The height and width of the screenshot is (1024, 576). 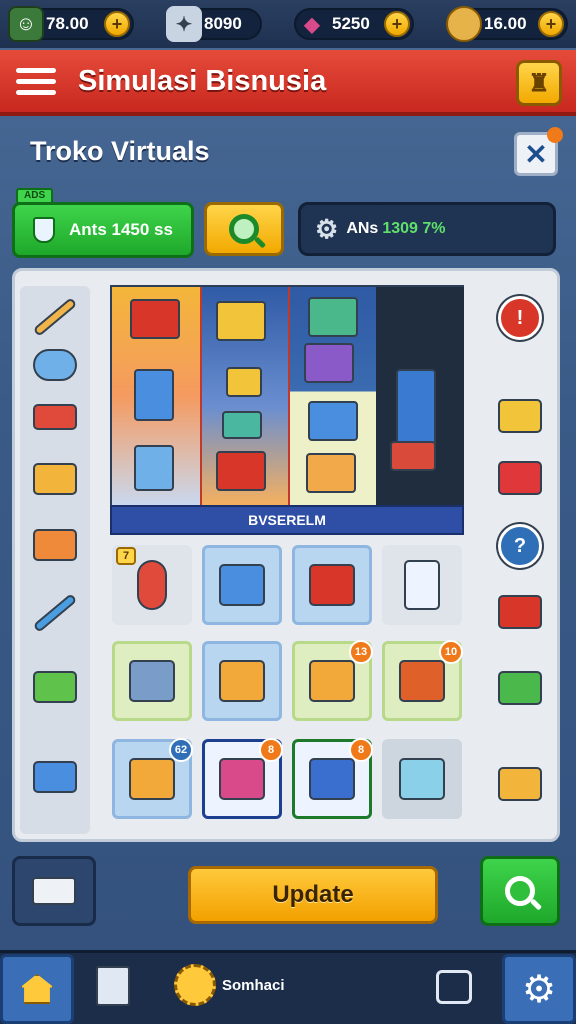 I want to click on stats-panel: ⚙ ANs 1309 7%, so click(x=427, y=229).